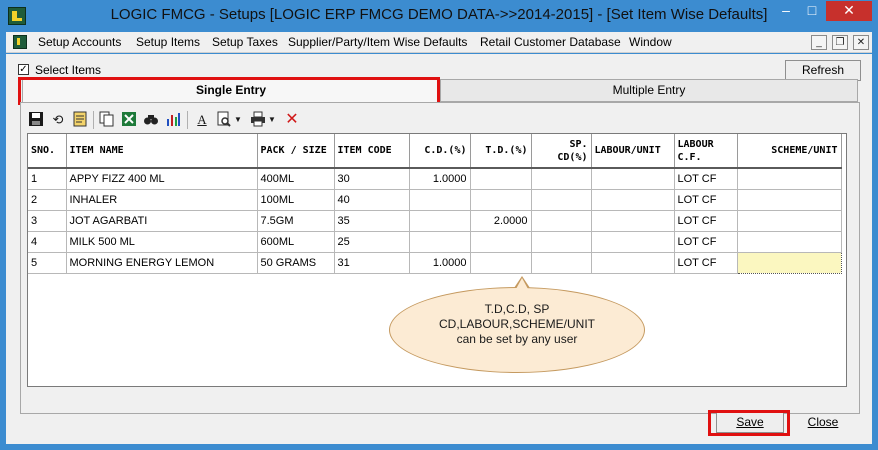 This screenshot has width=878, height=450. I want to click on cell-item-name: INHALER, so click(162, 200).